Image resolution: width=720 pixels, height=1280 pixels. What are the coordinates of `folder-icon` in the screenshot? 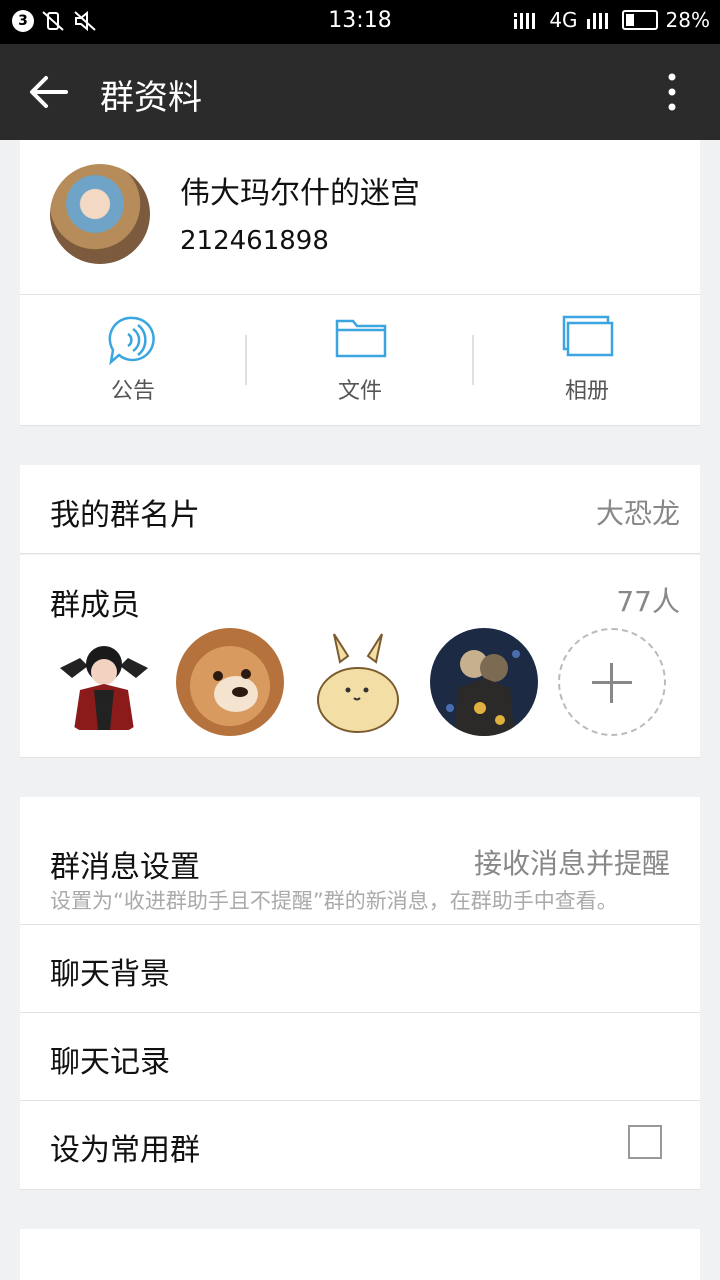 It's located at (361, 338).